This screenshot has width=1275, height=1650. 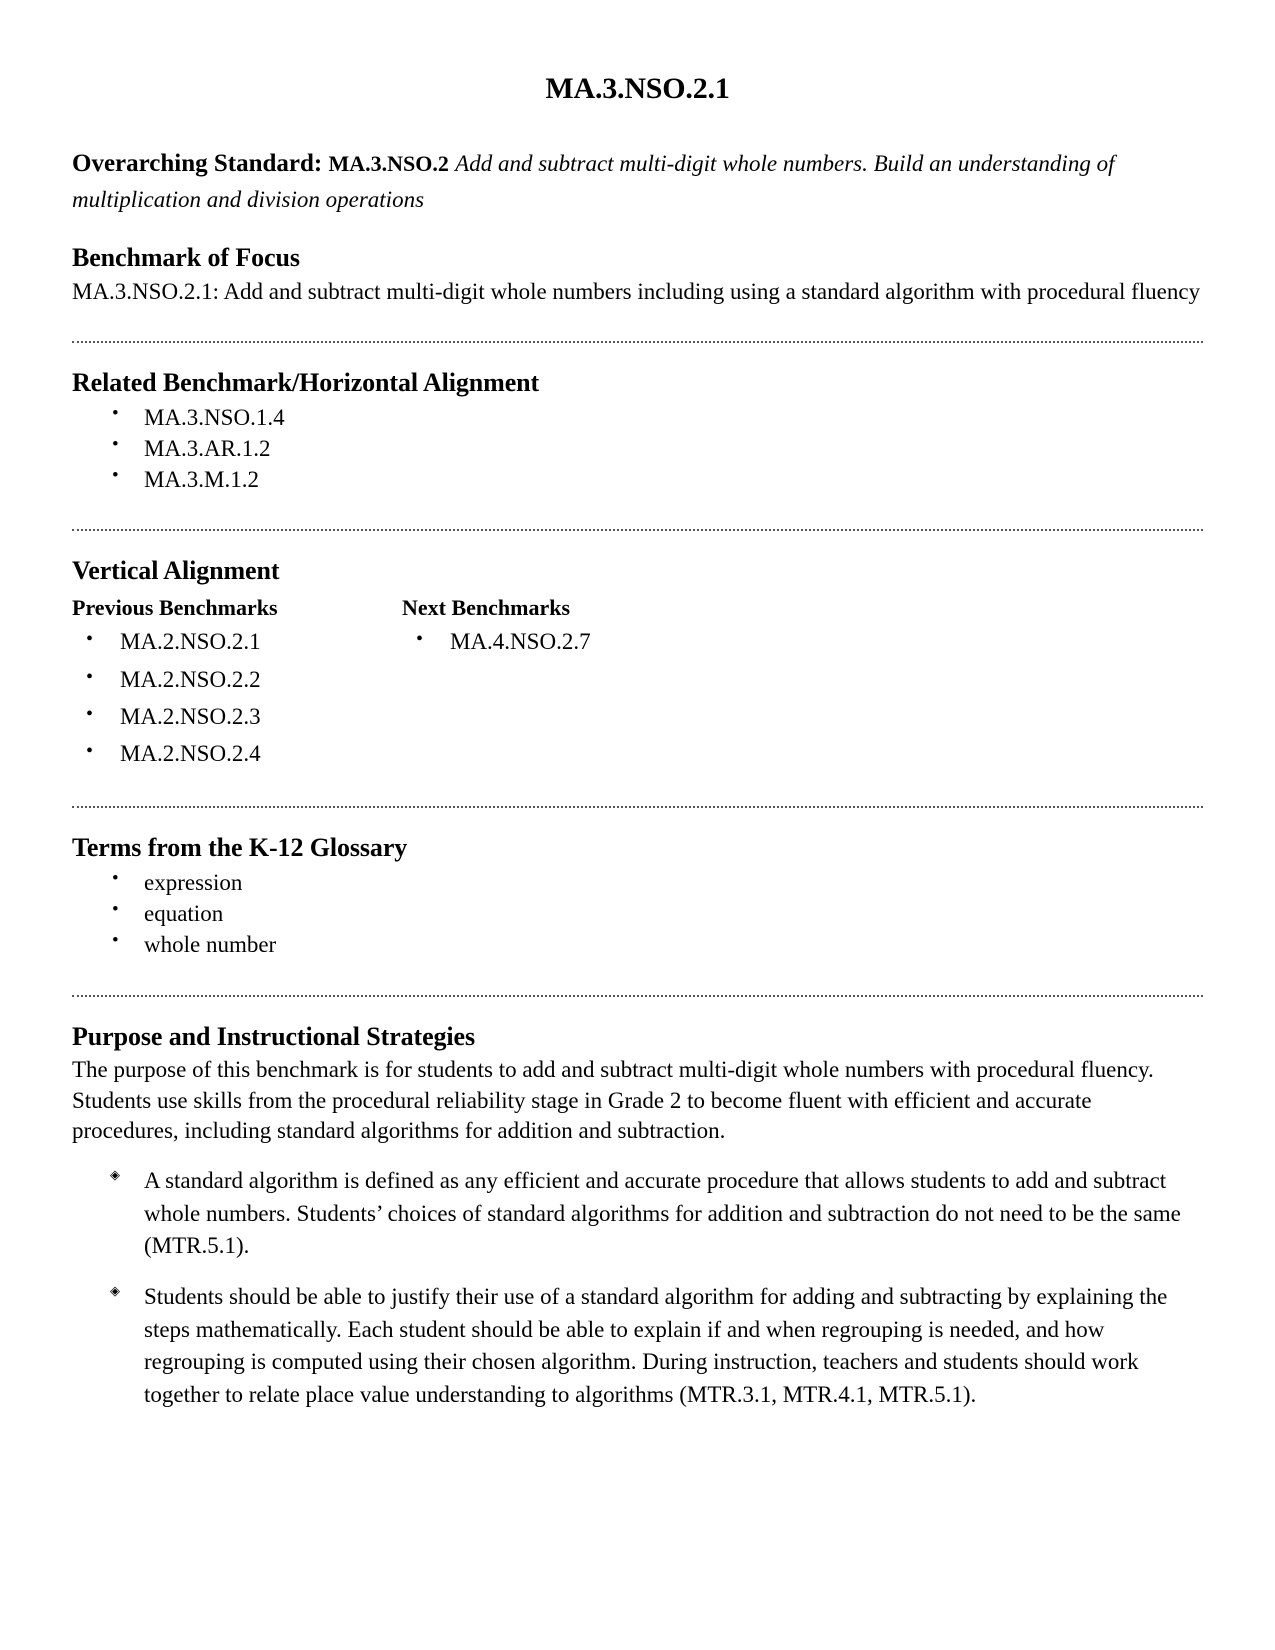 I want to click on list-item: MA.4.NSO.2.7, so click(x=802, y=641).